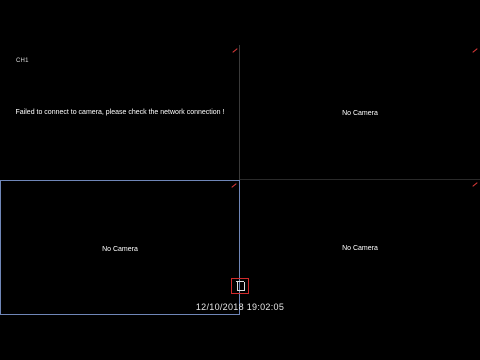  What do you see at coordinates (22, 61) in the screenshot?
I see `channel-label: CH1` at bounding box center [22, 61].